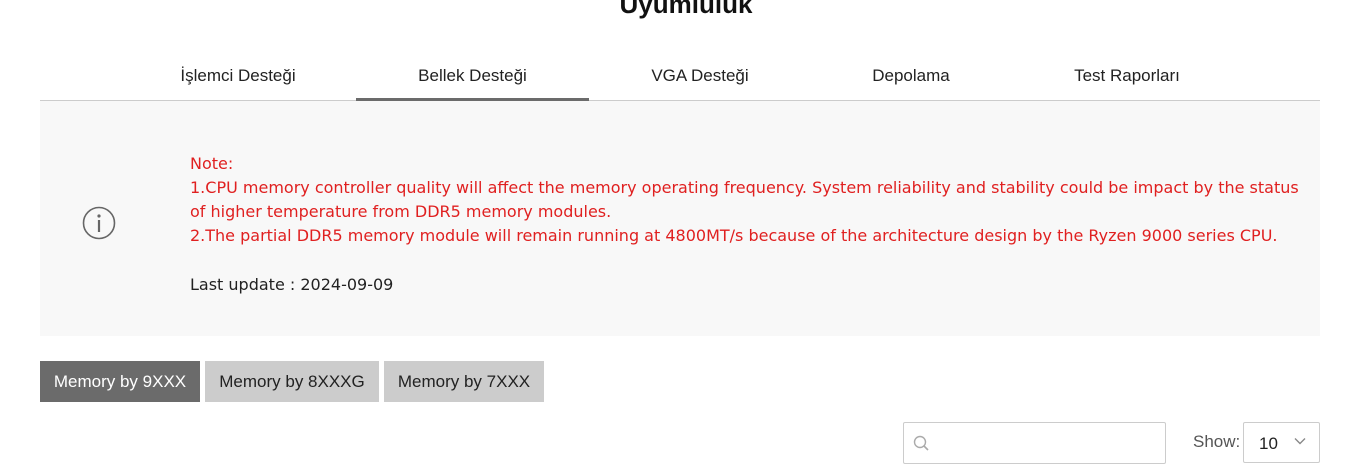 This screenshot has width=1372, height=476. Describe the element at coordinates (120, 381) in the screenshot. I see `filter-memory-9xxx-button: Memory by 9XXX` at that location.